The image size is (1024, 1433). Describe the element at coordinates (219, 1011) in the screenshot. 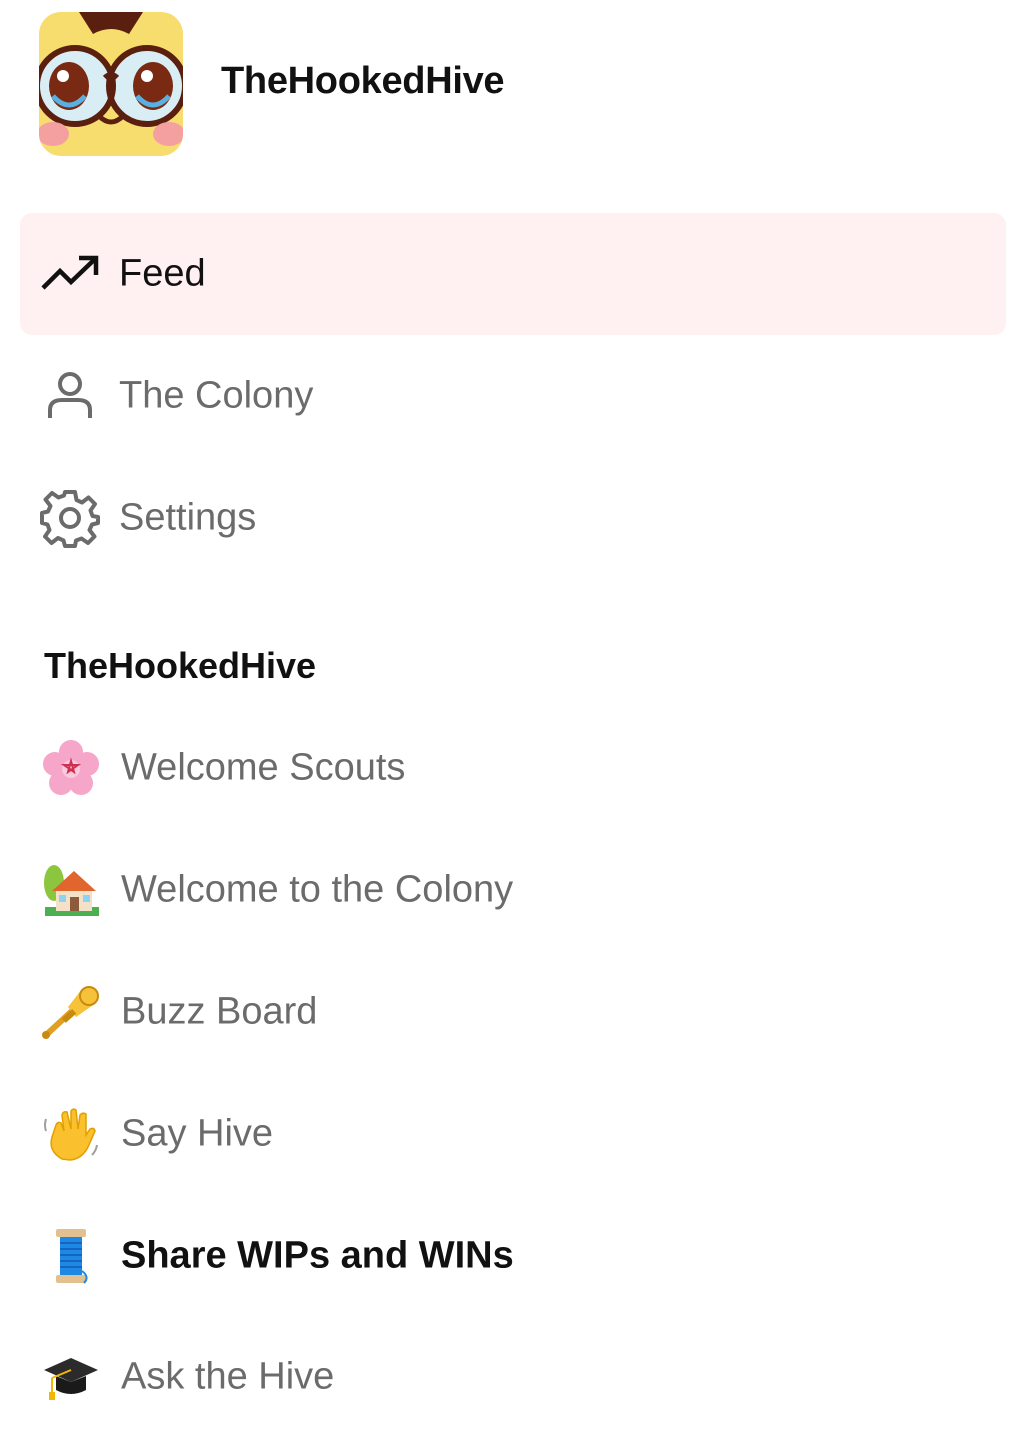

I see `channel-label: Buzz Board` at that location.